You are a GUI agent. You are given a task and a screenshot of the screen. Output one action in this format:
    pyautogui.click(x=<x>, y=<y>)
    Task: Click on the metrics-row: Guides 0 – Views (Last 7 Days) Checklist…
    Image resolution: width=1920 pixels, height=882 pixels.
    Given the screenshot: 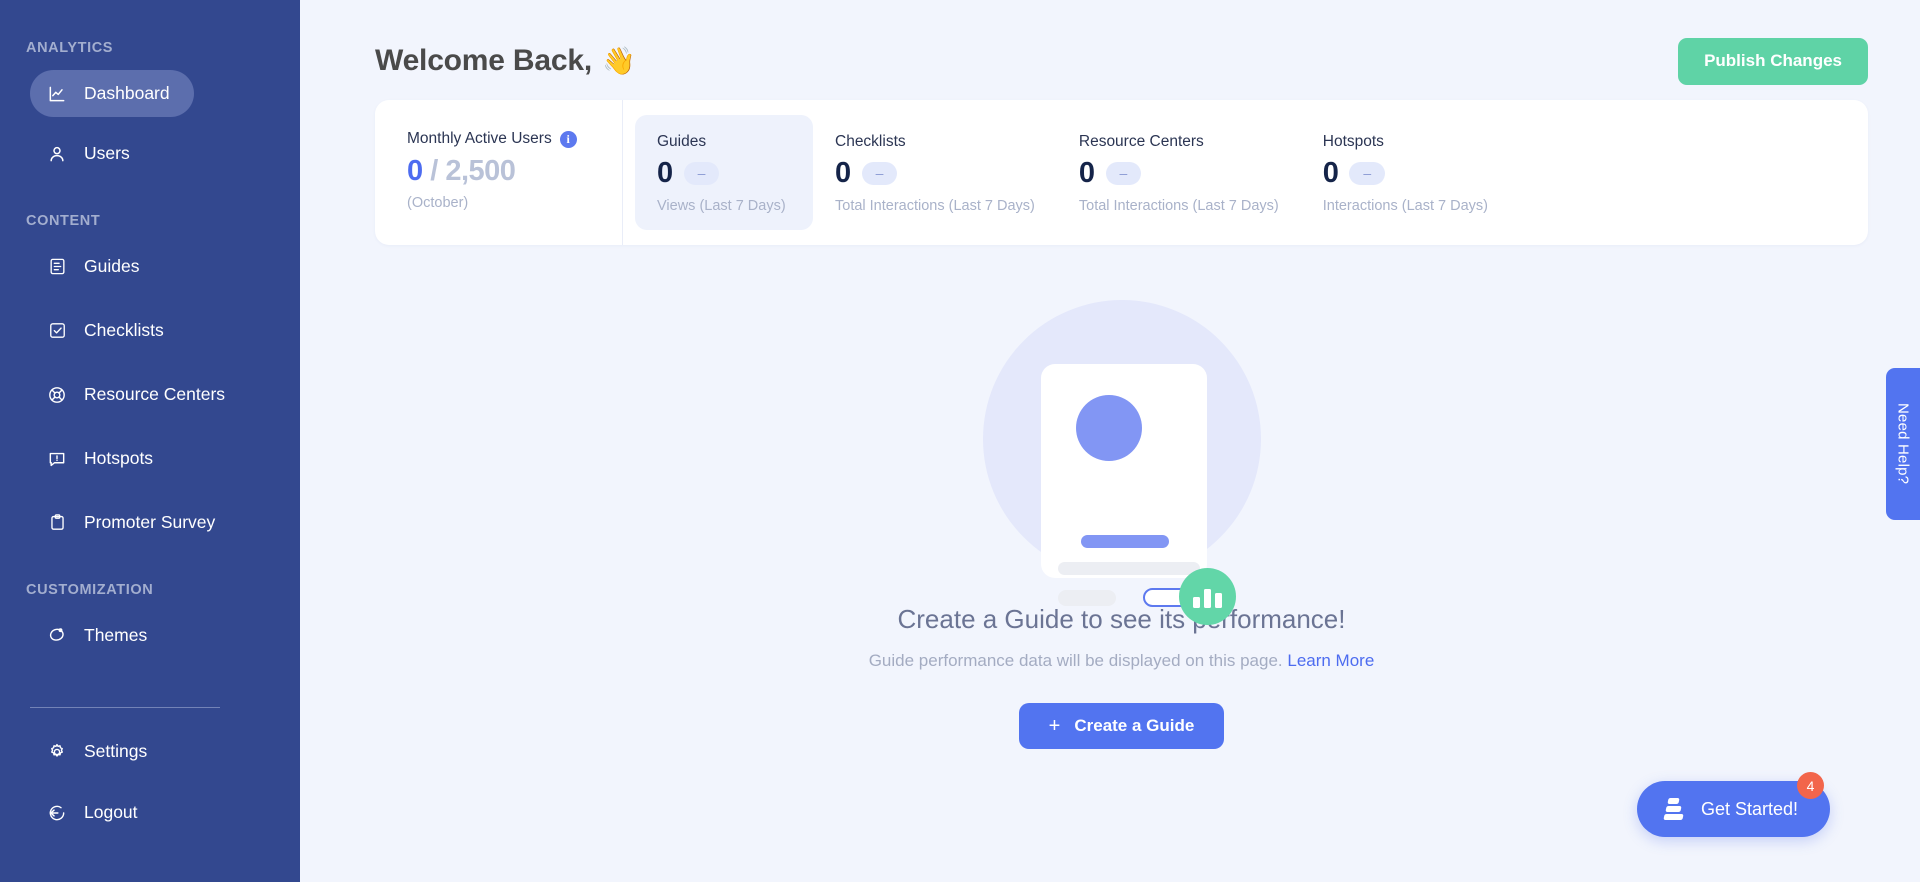 What is the action you would take?
    pyautogui.click(x=1245, y=172)
    